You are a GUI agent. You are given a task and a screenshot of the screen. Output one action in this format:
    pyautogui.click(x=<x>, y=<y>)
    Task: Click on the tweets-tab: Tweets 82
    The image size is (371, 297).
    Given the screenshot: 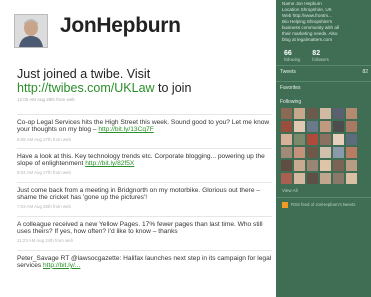 What is the action you would take?
    pyautogui.click(x=323, y=71)
    